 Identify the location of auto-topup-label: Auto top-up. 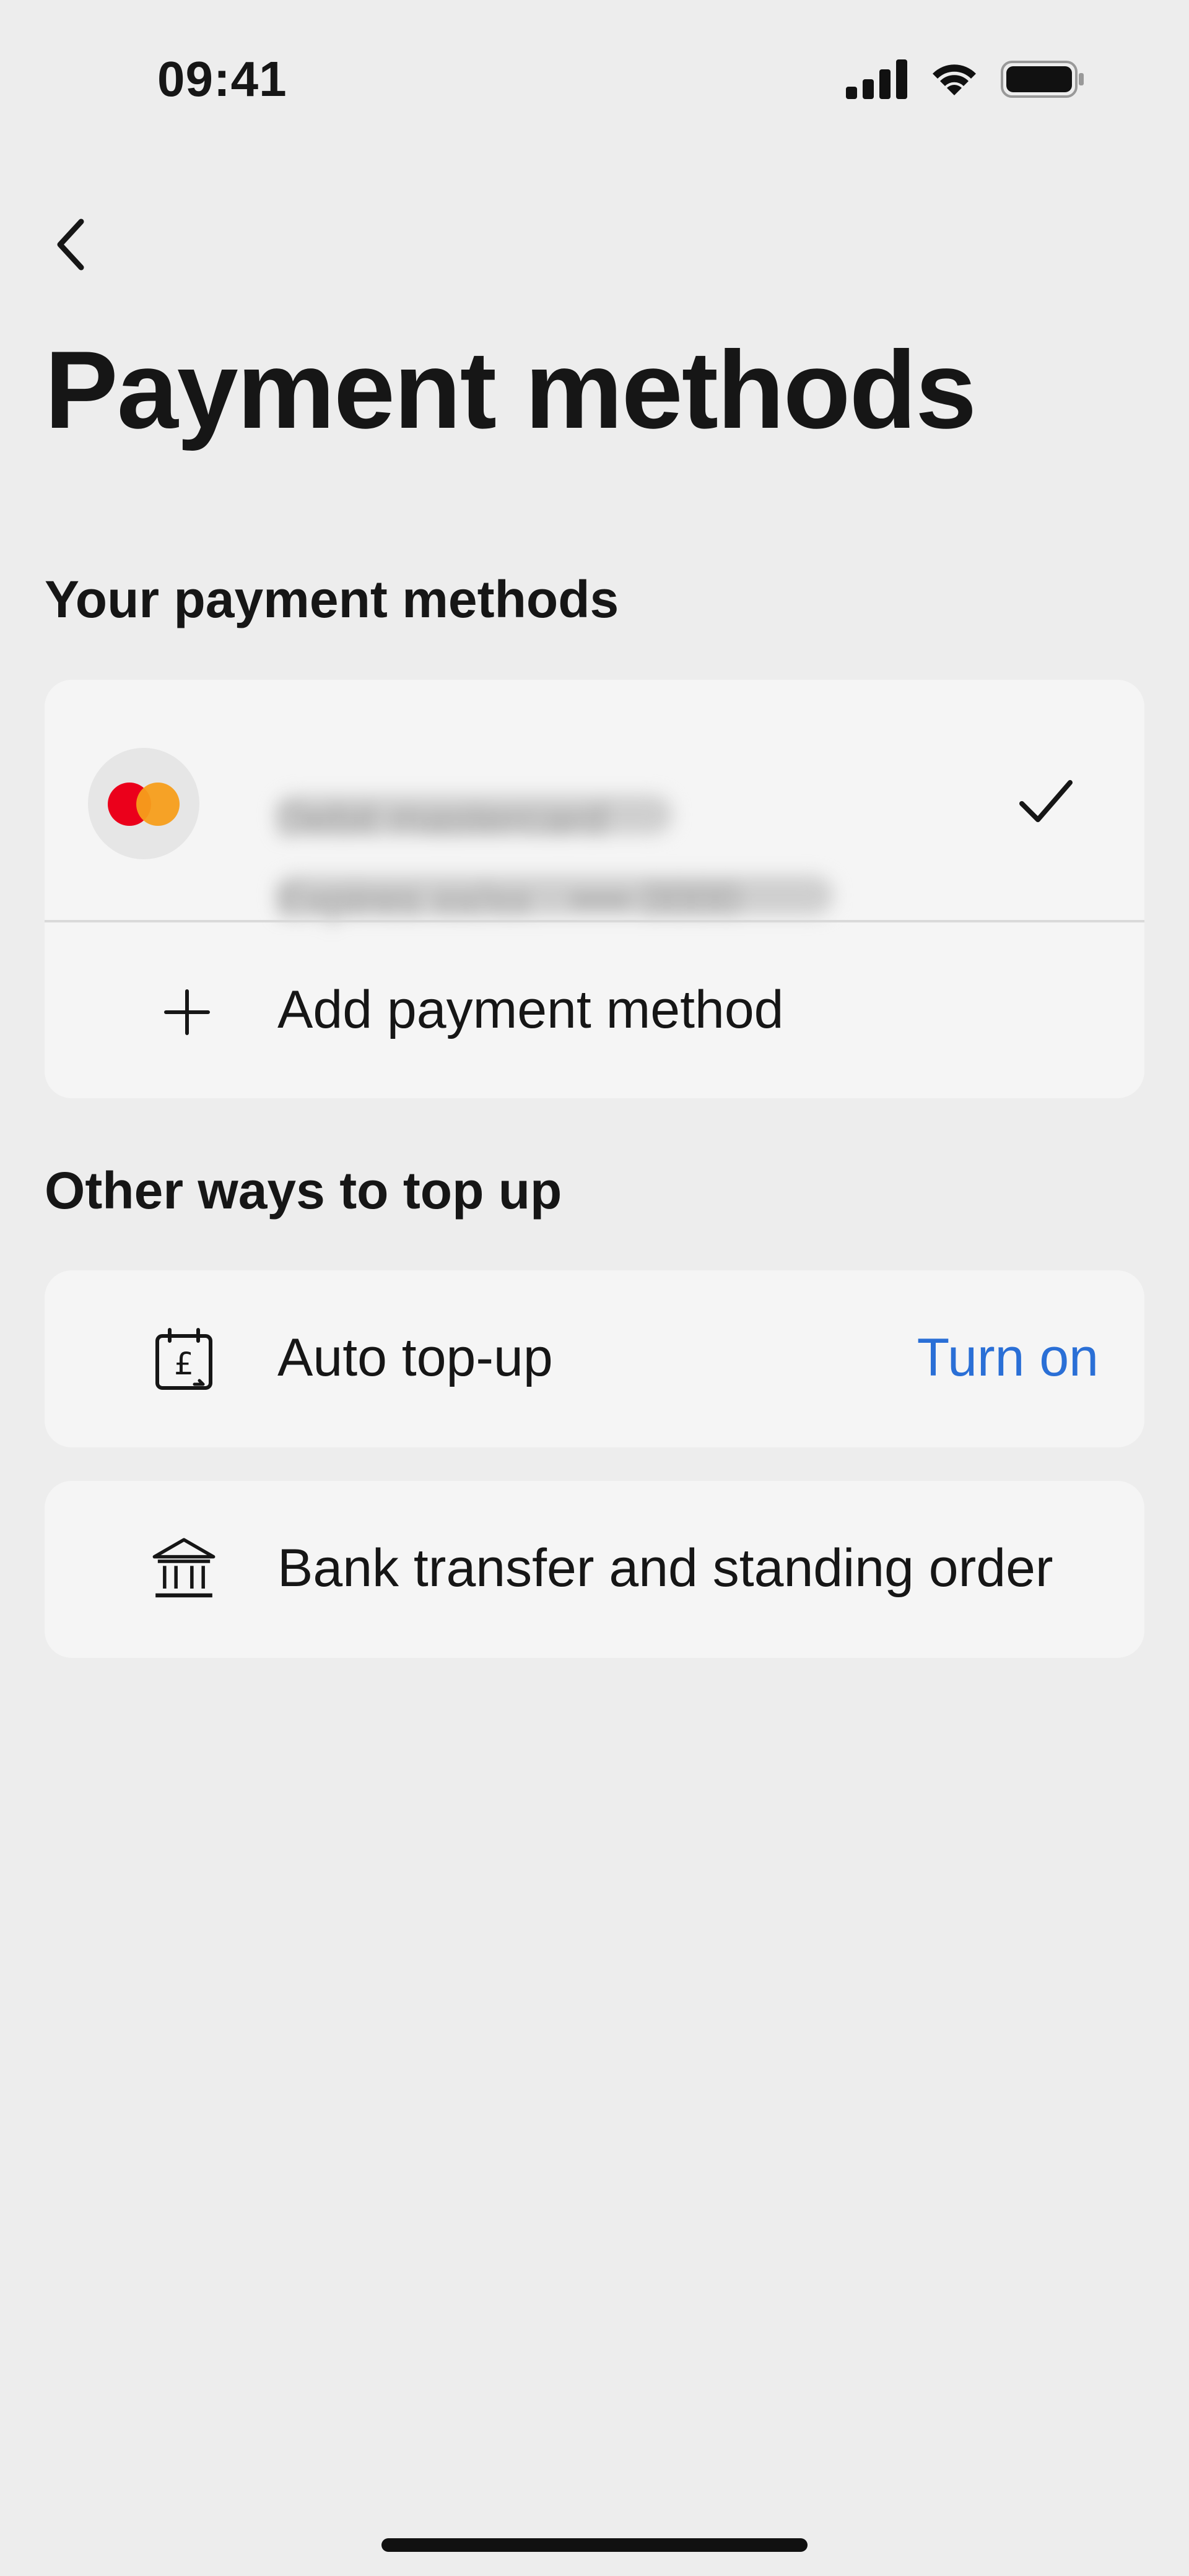
(415, 1357).